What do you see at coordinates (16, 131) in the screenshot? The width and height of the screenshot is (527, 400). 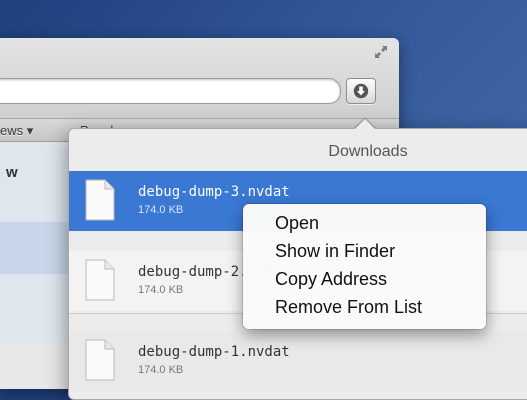 I see `bookmark-news: ews ▾` at bounding box center [16, 131].